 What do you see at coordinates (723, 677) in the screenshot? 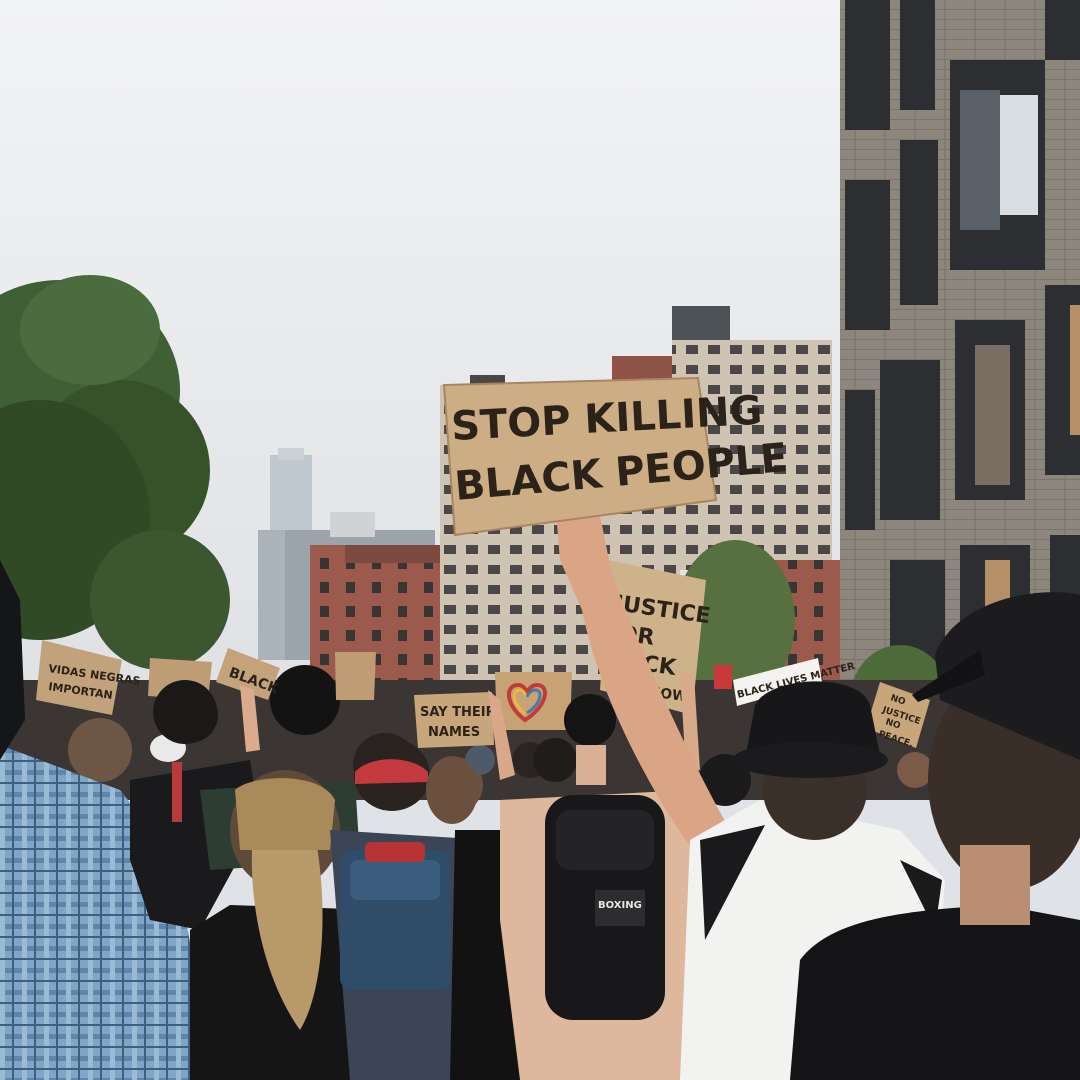
I see `street-sign-red` at bounding box center [723, 677].